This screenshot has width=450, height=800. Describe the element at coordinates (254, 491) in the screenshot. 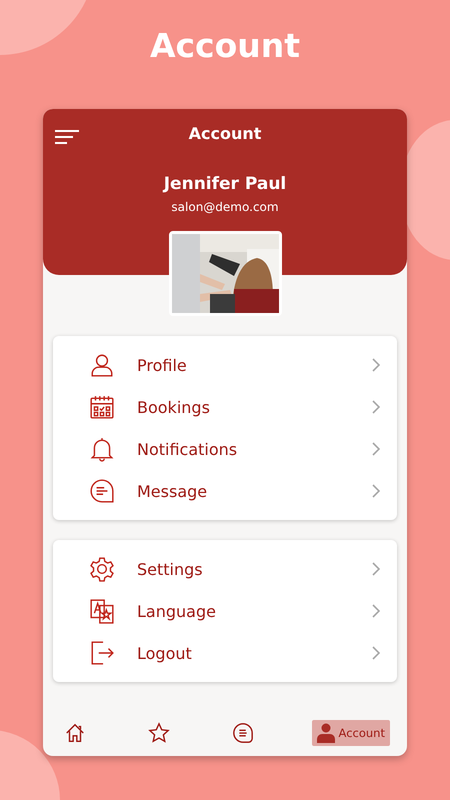

I see `menu-item: Message` at that location.